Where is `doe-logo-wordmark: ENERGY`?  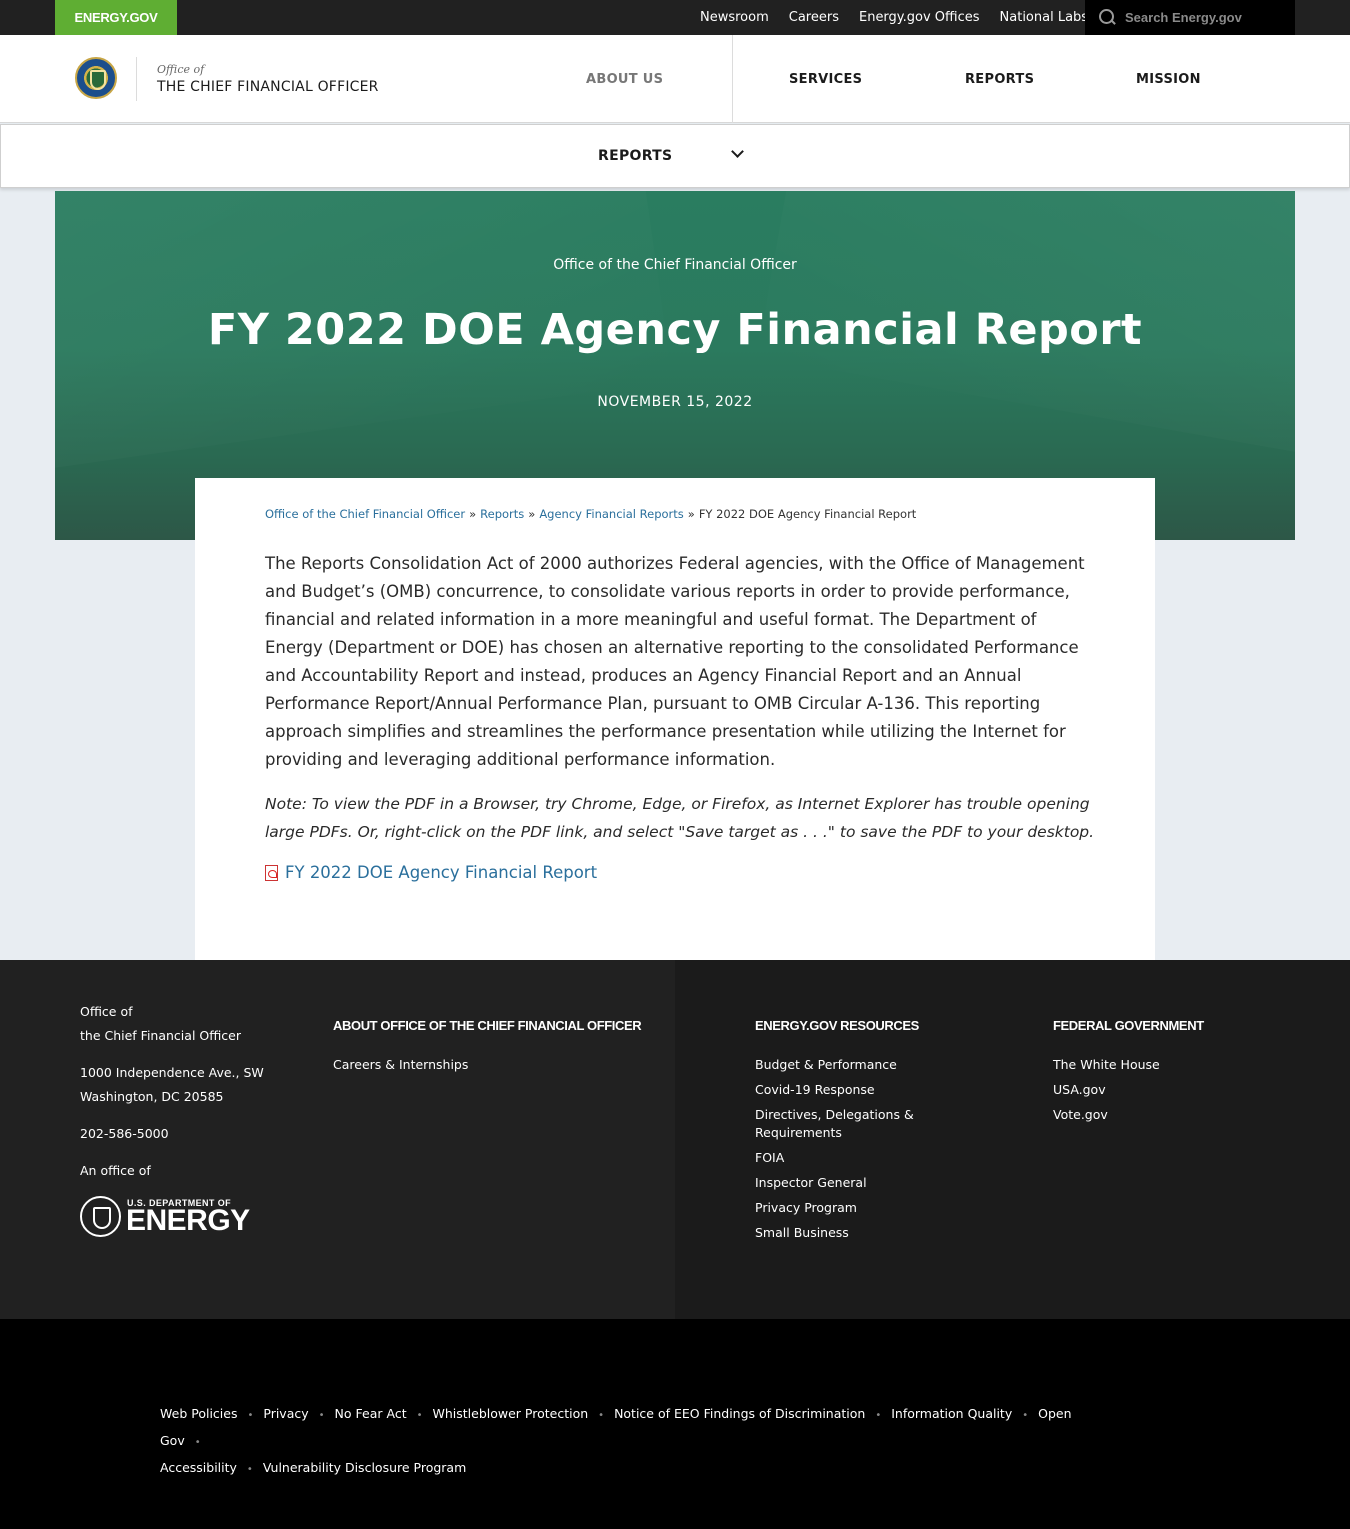 doe-logo-wordmark: ENERGY is located at coordinates (188, 1220).